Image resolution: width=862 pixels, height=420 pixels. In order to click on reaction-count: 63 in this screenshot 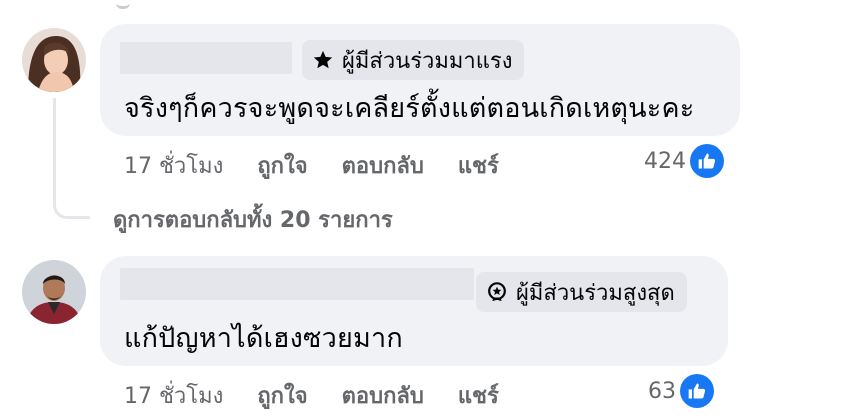, I will do `click(662, 391)`.